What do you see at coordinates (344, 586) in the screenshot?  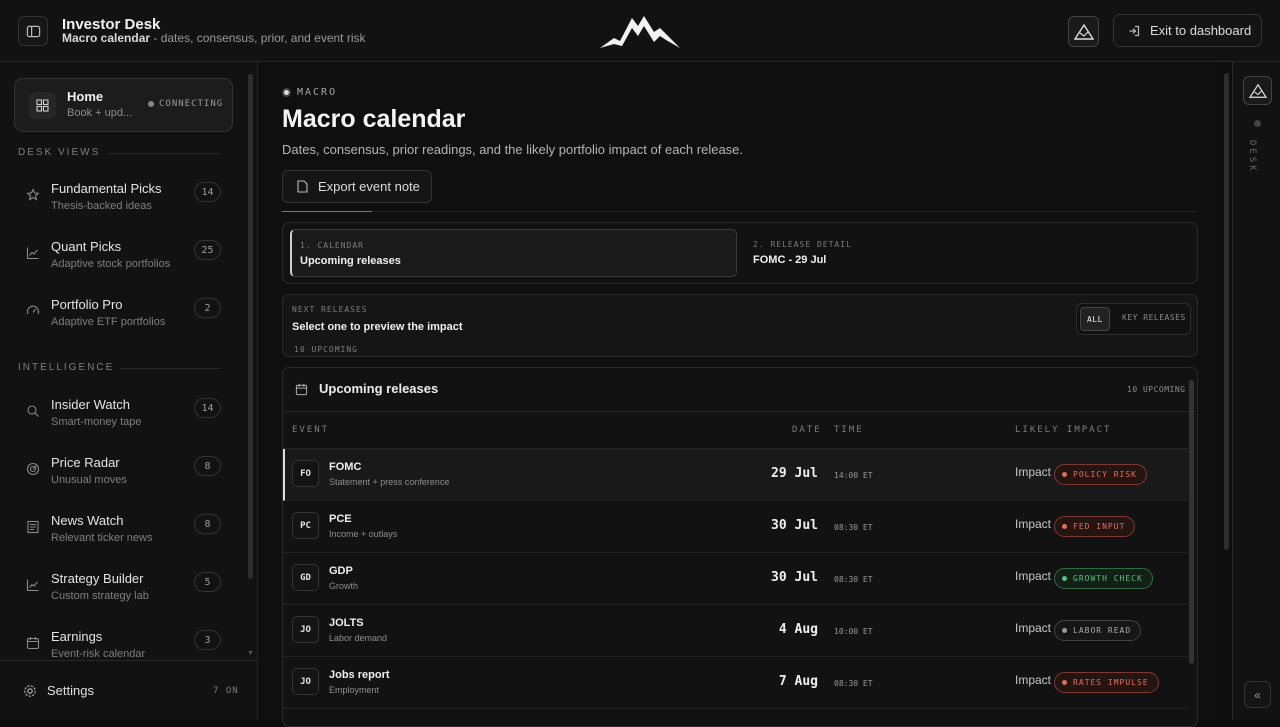 I see `event-subtitle: Growth` at bounding box center [344, 586].